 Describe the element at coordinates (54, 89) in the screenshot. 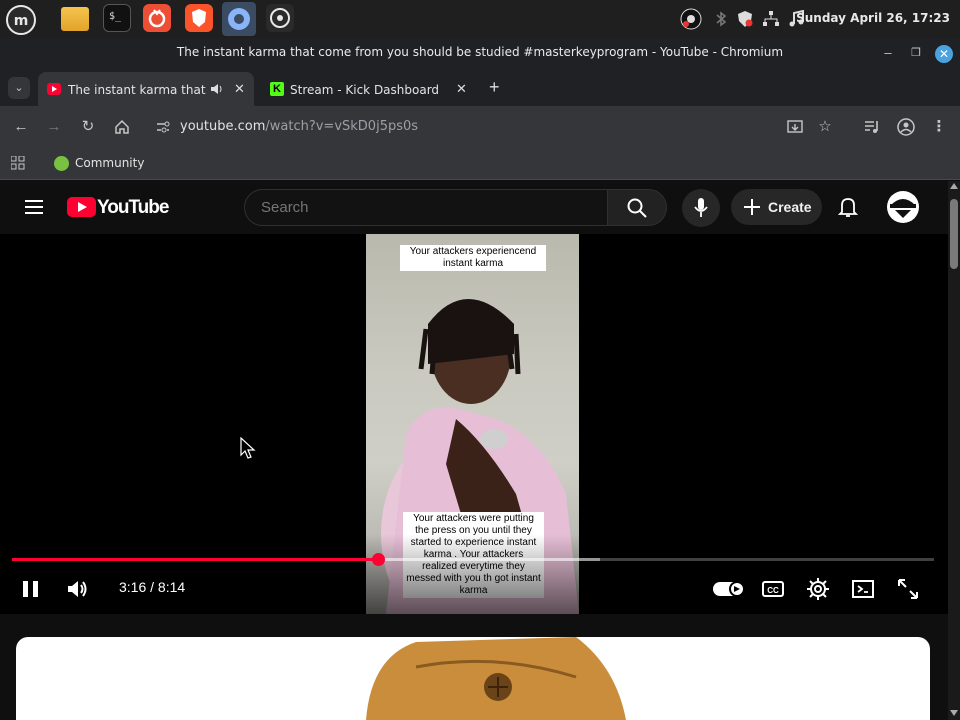

I see `youtube-favicon-icon` at that location.